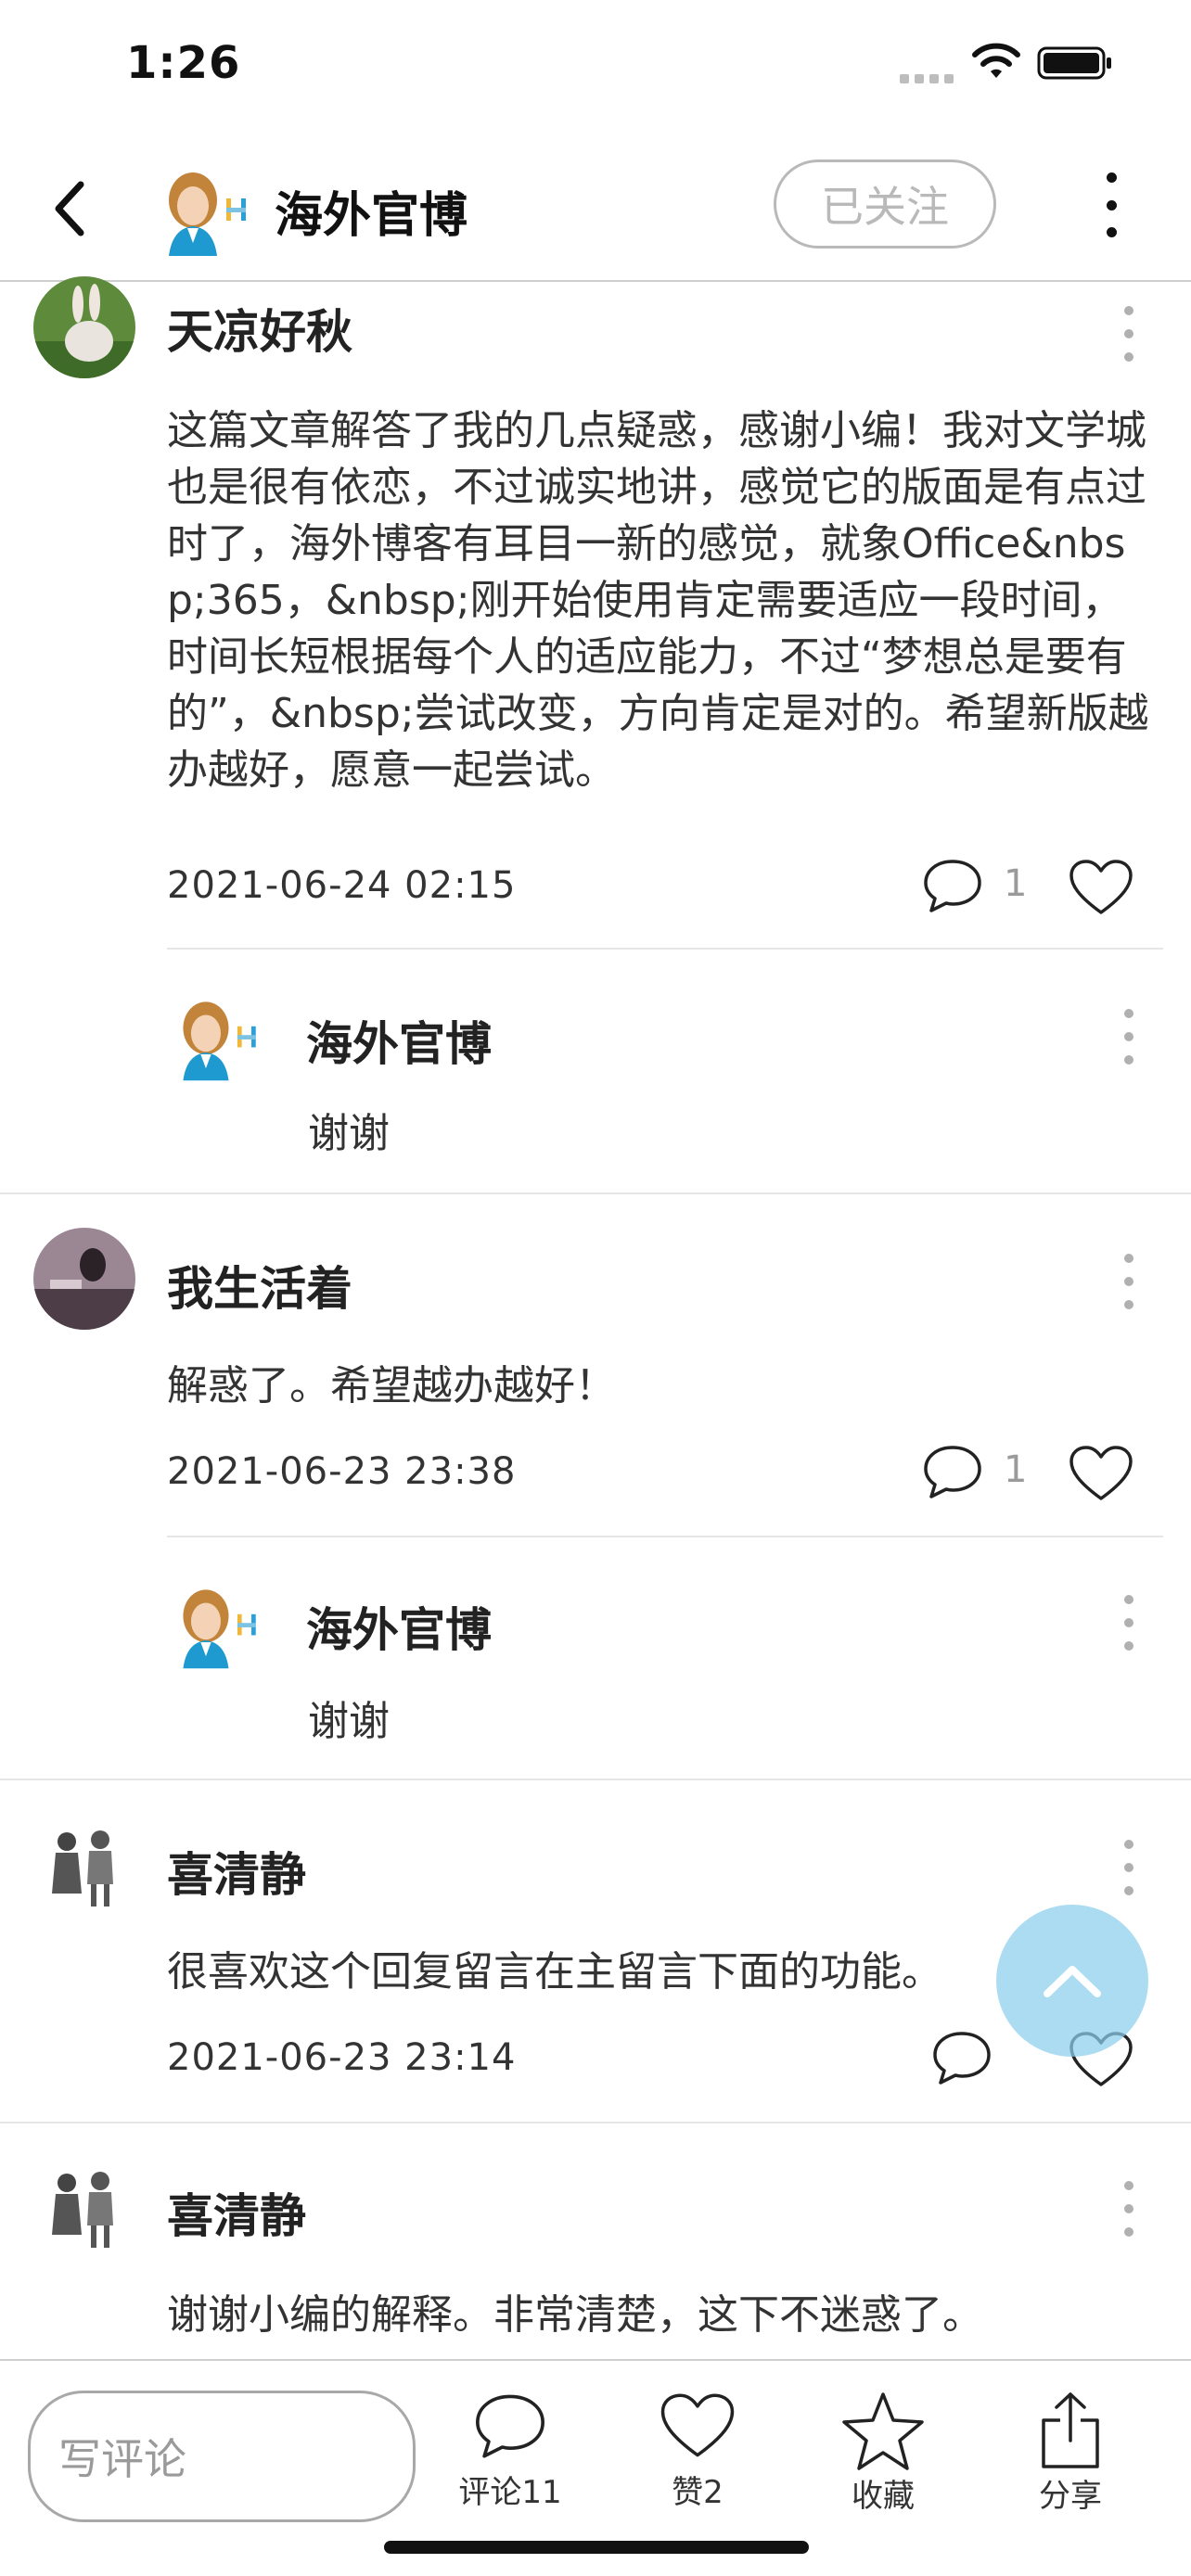  Describe the element at coordinates (209, 212) in the screenshot. I see `header-avatar` at that location.